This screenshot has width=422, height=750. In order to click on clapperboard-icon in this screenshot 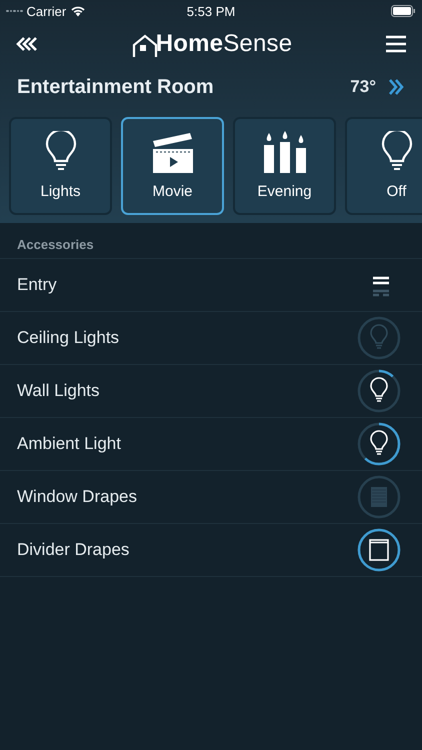, I will do `click(173, 152)`.